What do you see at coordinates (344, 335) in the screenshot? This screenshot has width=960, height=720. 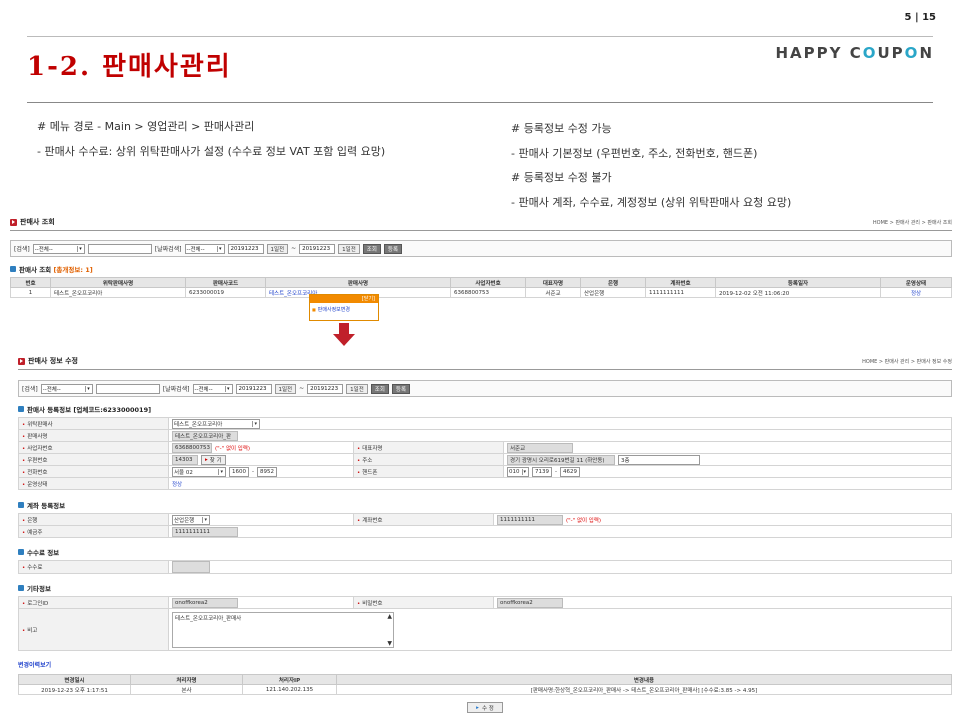 I see `down-arrow-icon` at bounding box center [344, 335].